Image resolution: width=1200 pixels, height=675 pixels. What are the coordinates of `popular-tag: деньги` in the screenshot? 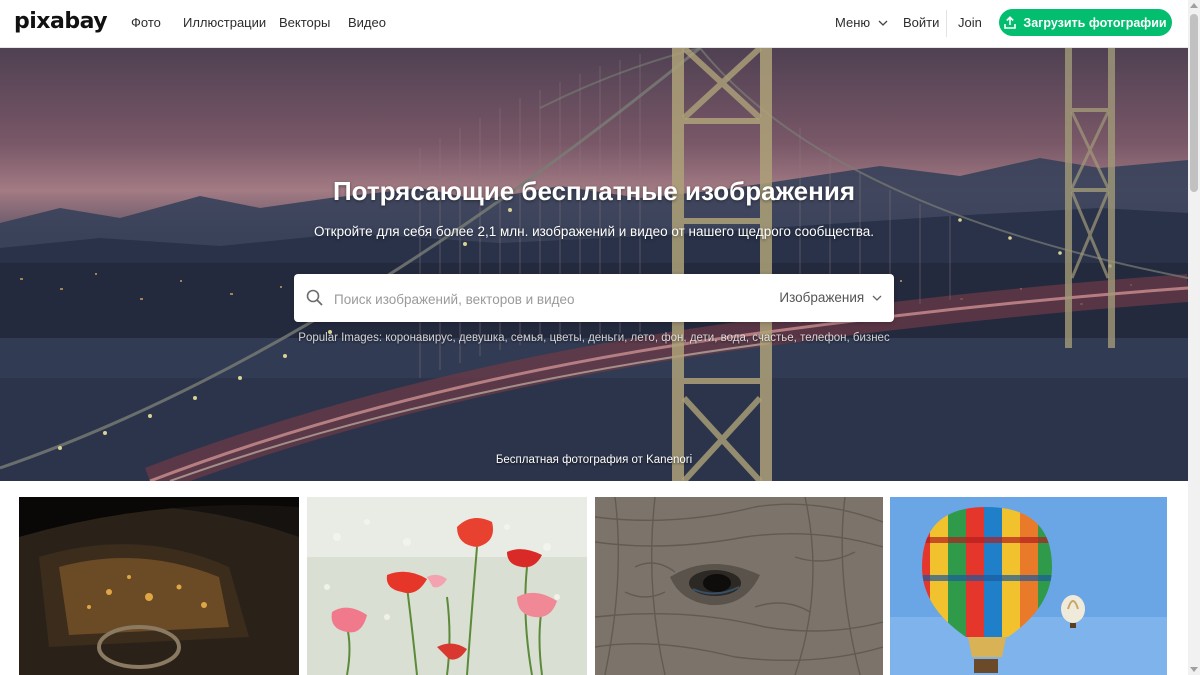 It's located at (606, 338).